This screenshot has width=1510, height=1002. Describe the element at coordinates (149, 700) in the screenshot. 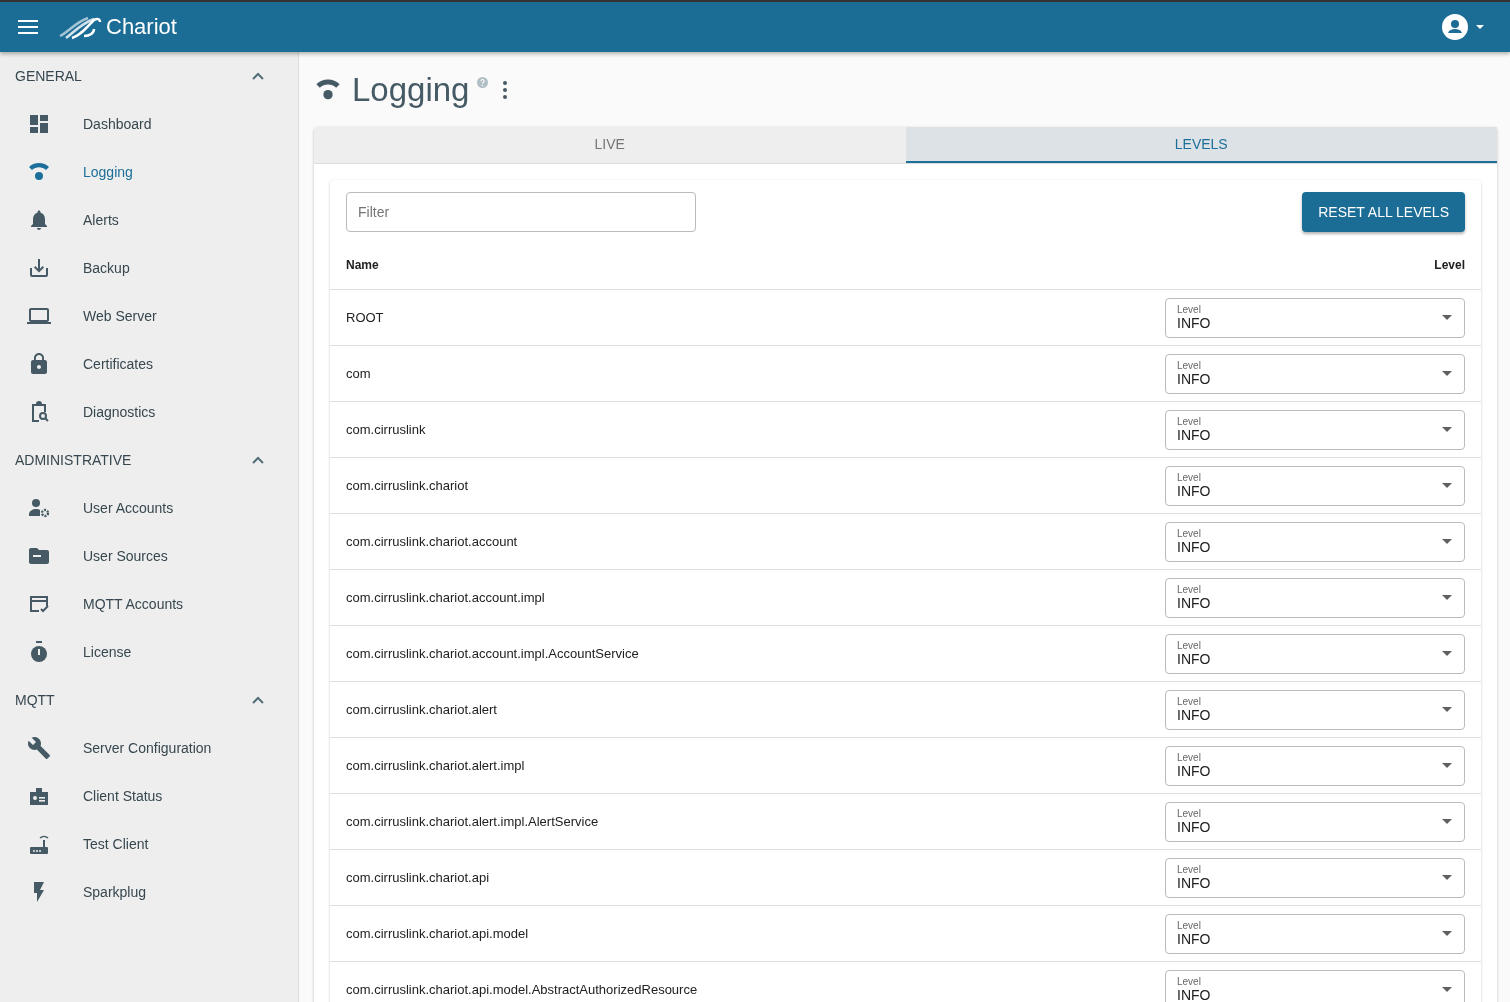

I see `section-header: MQTT` at that location.